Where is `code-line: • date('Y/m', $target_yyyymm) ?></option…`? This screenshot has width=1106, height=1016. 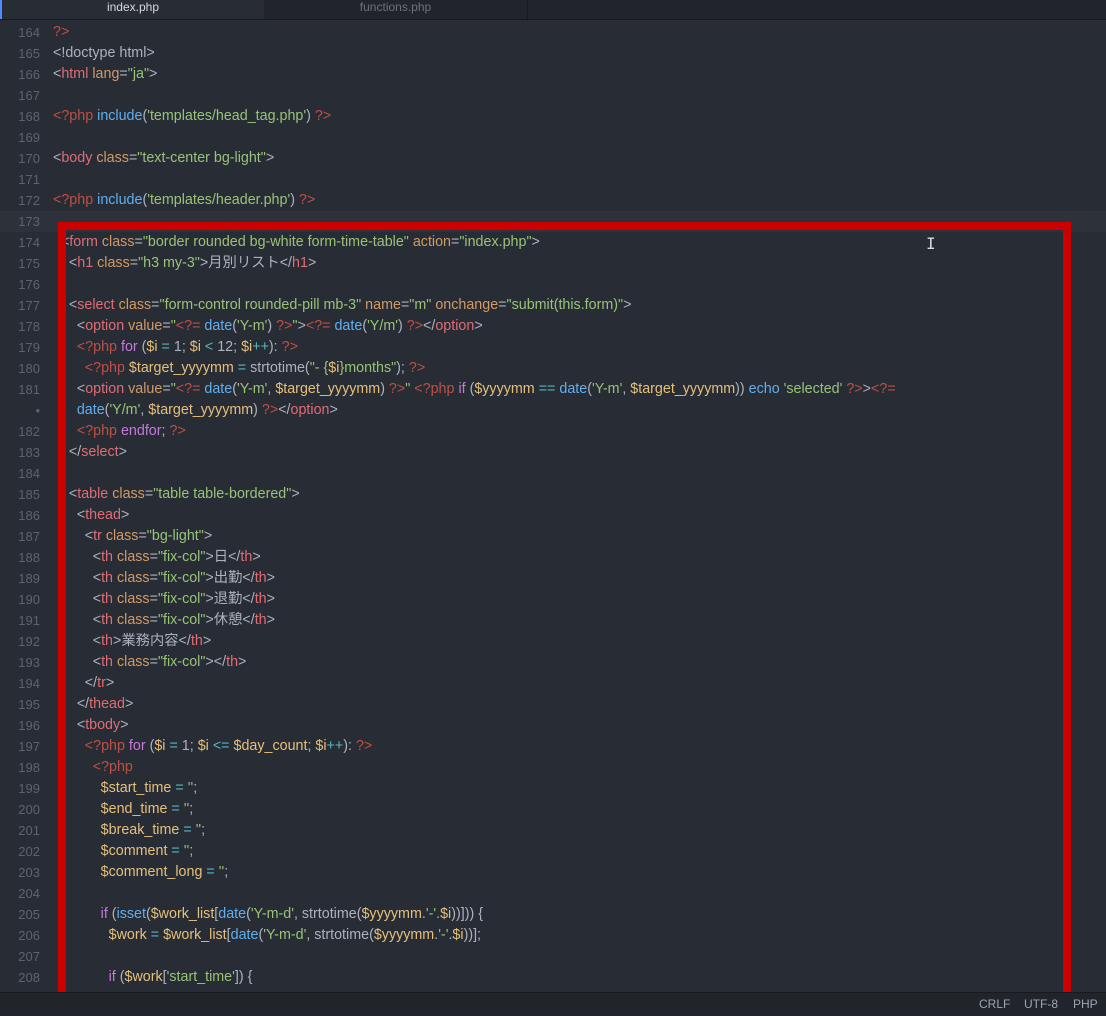
code-line: • date('Y/m', $target_yyyymm) ?></option… is located at coordinates (553, 410).